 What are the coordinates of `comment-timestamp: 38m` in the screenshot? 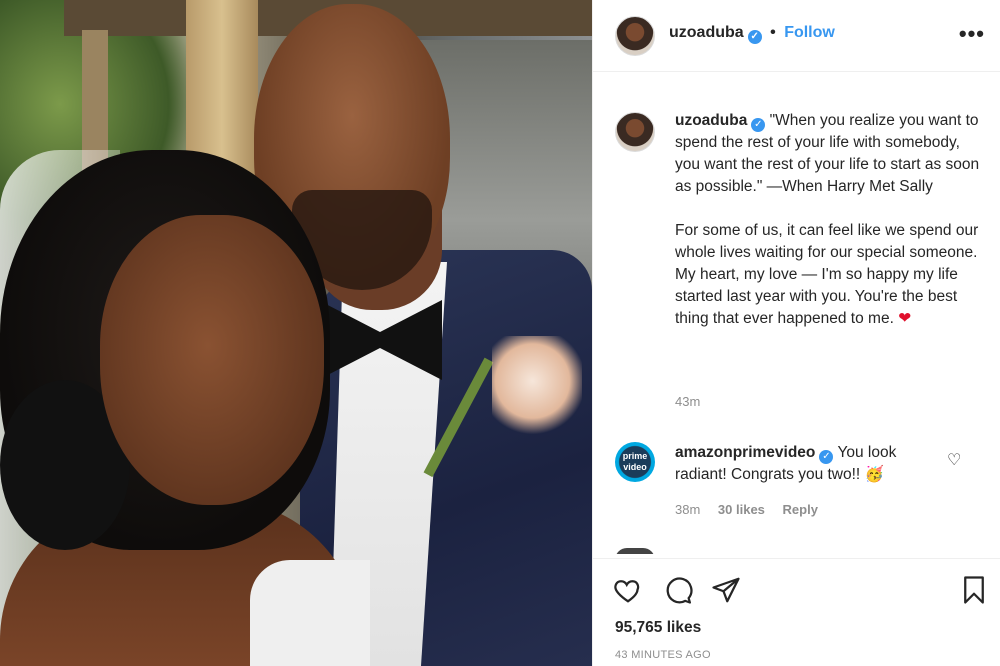 It's located at (687, 509).